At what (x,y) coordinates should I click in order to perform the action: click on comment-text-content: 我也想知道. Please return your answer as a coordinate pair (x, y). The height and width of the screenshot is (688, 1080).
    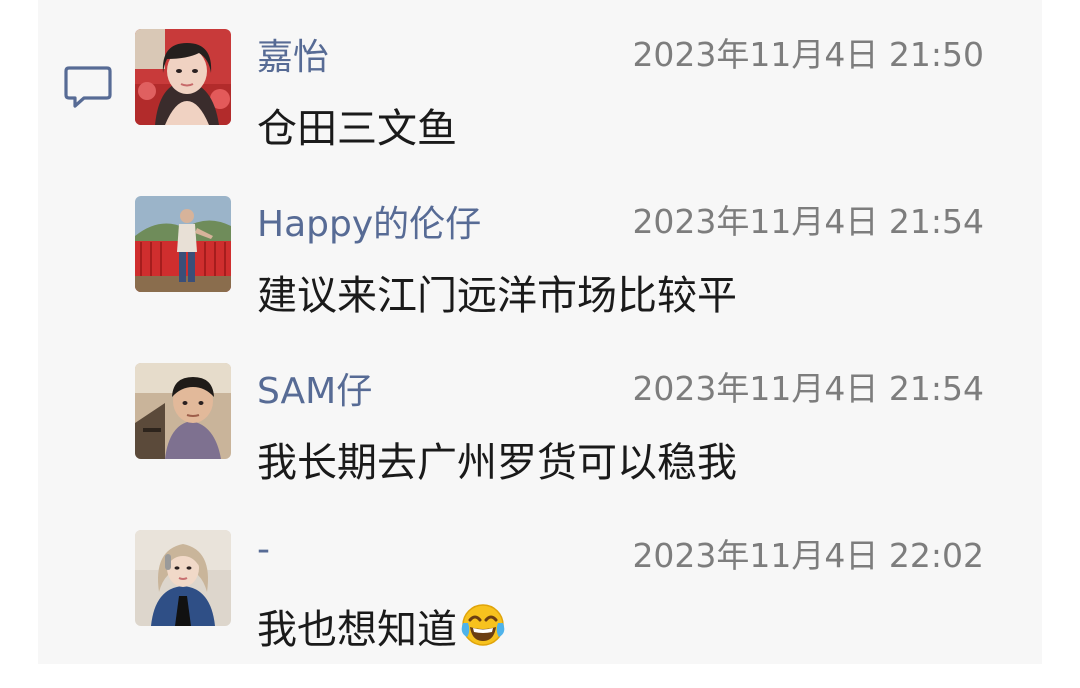
    Looking at the image, I should click on (357, 630).